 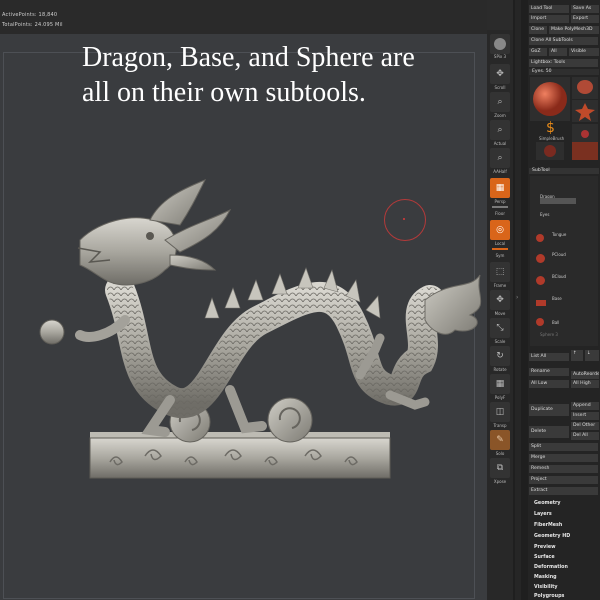 I want to click on menu-polygroups: Polygroups, so click(x=549, y=596).